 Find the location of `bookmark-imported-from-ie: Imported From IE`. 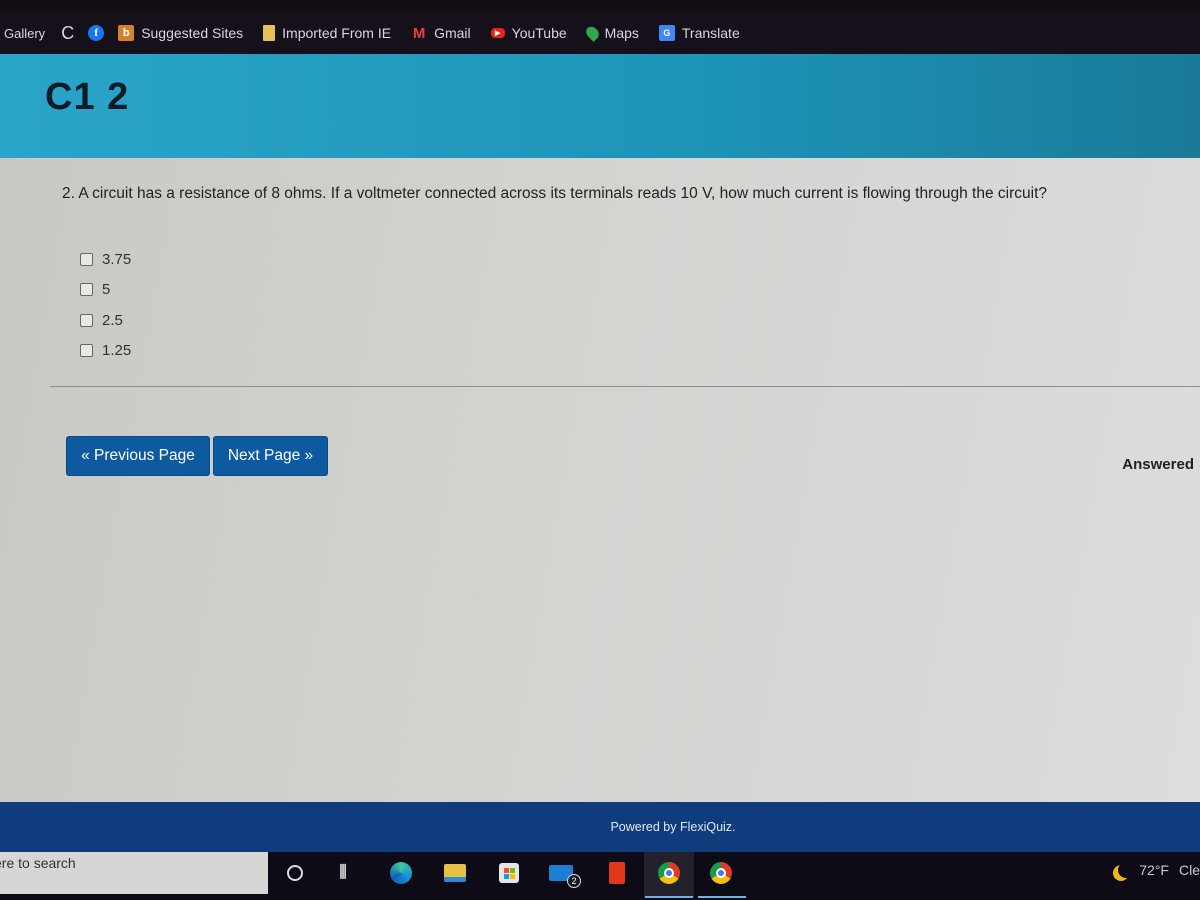

bookmark-imported-from-ie: Imported From IE is located at coordinates (327, 33).